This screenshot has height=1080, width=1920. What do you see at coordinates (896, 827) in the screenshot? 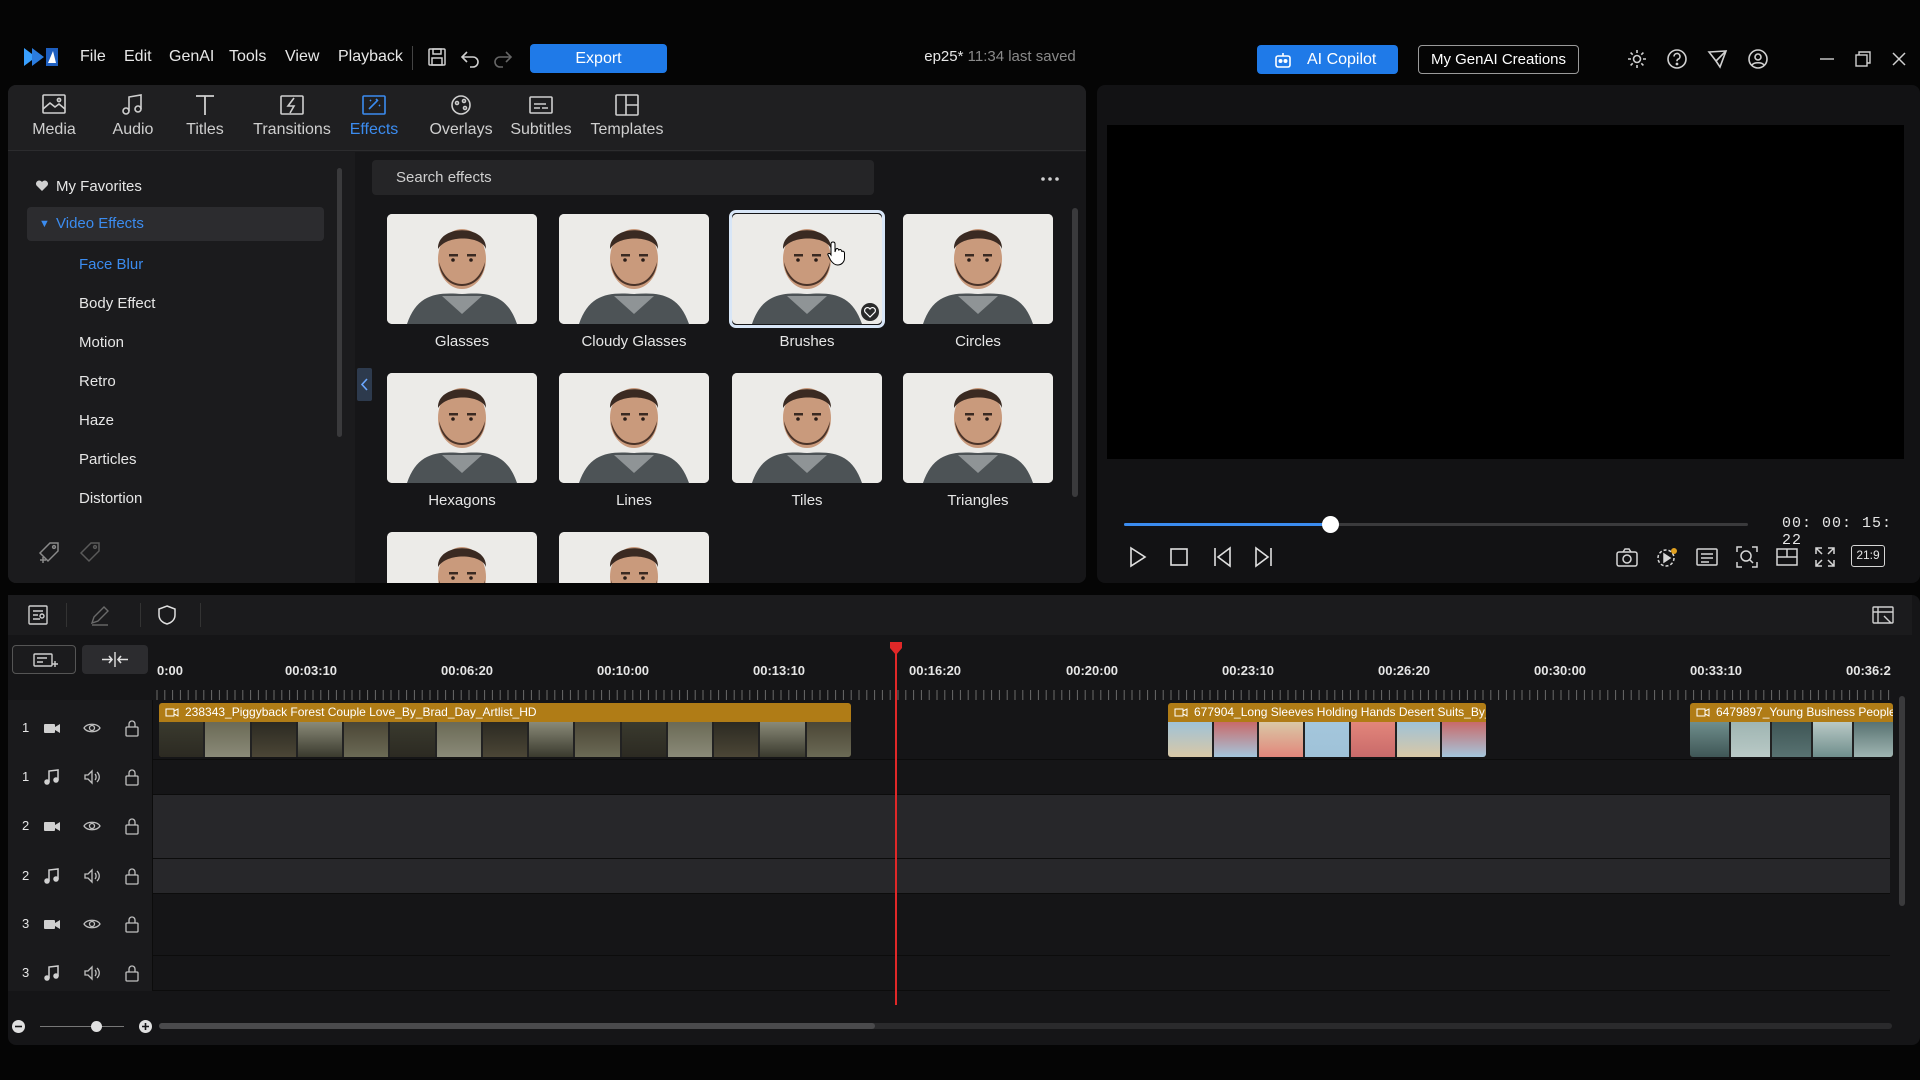
I see `playhead-line` at bounding box center [896, 827].